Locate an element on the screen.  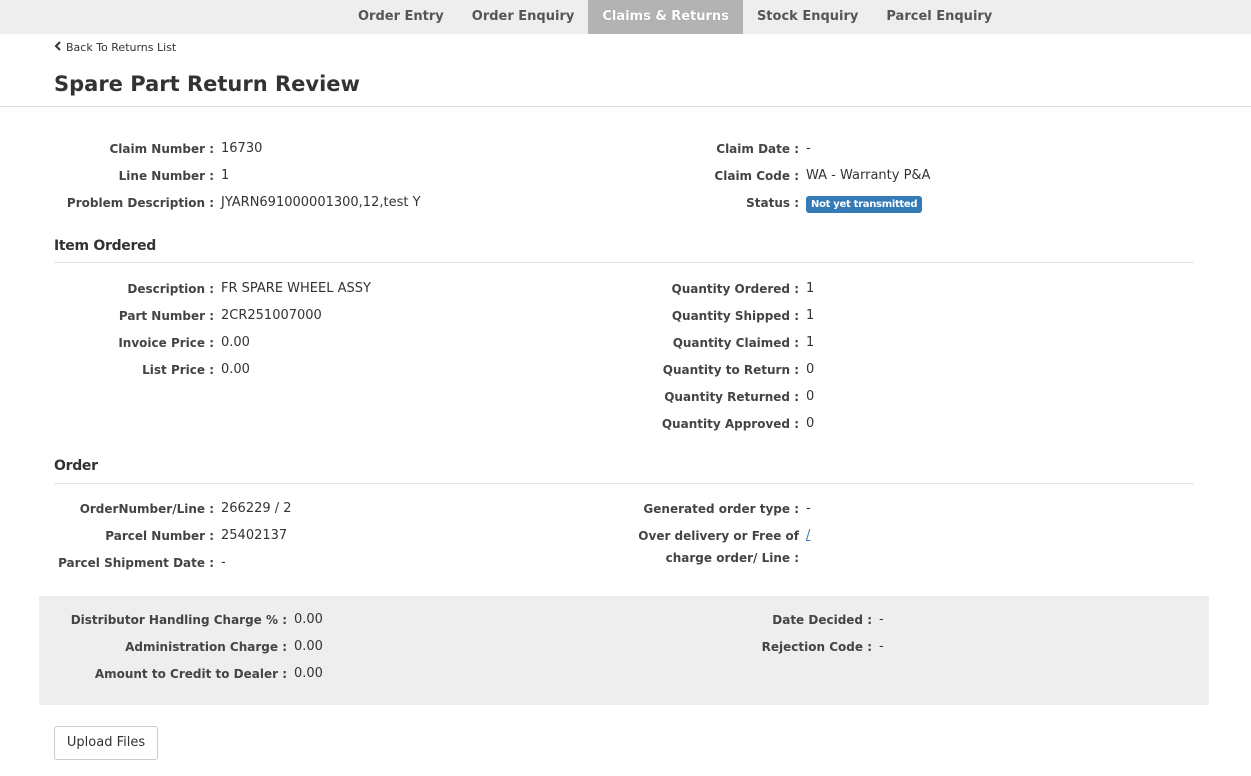
line-number-label: Line Number : is located at coordinates (166, 176).